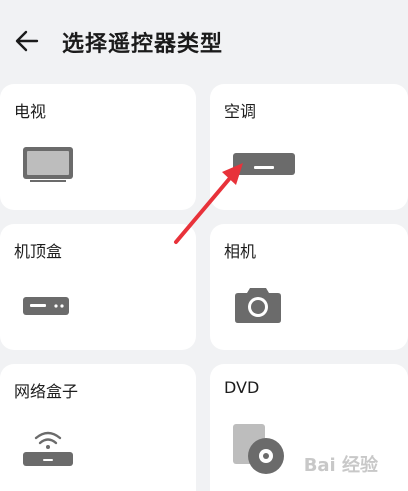  I want to click on dvd-icon, so click(258, 449).